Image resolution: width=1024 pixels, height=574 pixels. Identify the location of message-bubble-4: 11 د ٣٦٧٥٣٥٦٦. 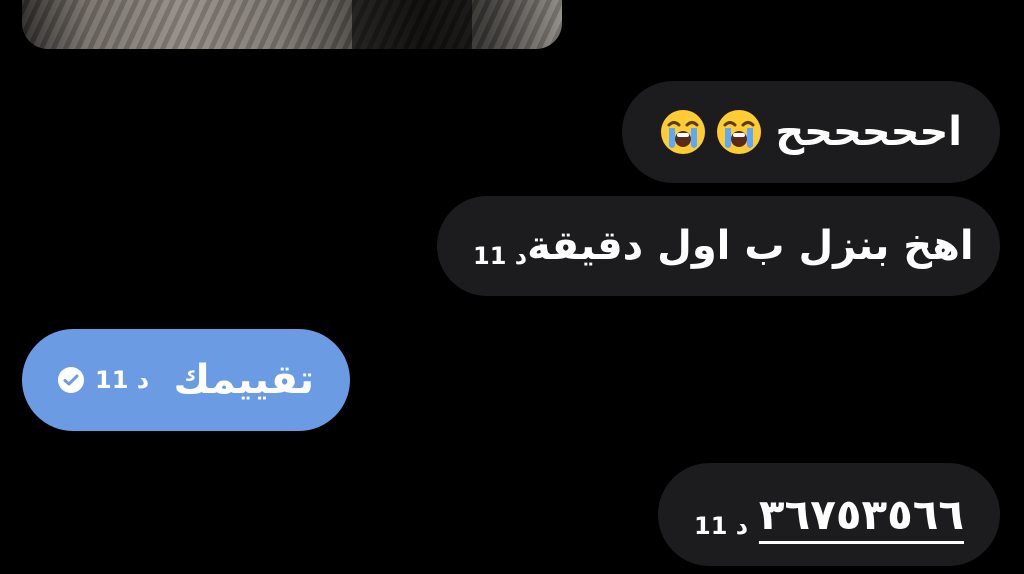
(829, 514).